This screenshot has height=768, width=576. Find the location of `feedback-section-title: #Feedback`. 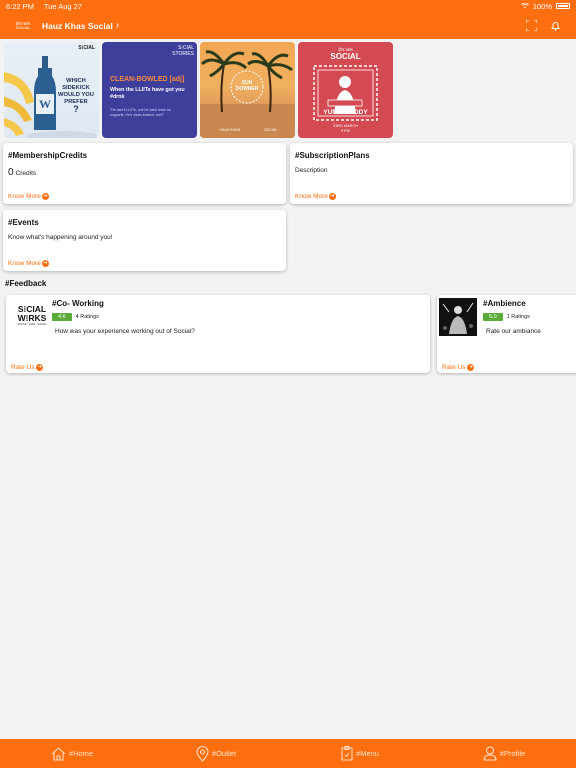

feedback-section-title: #Feedback is located at coordinates (26, 283).